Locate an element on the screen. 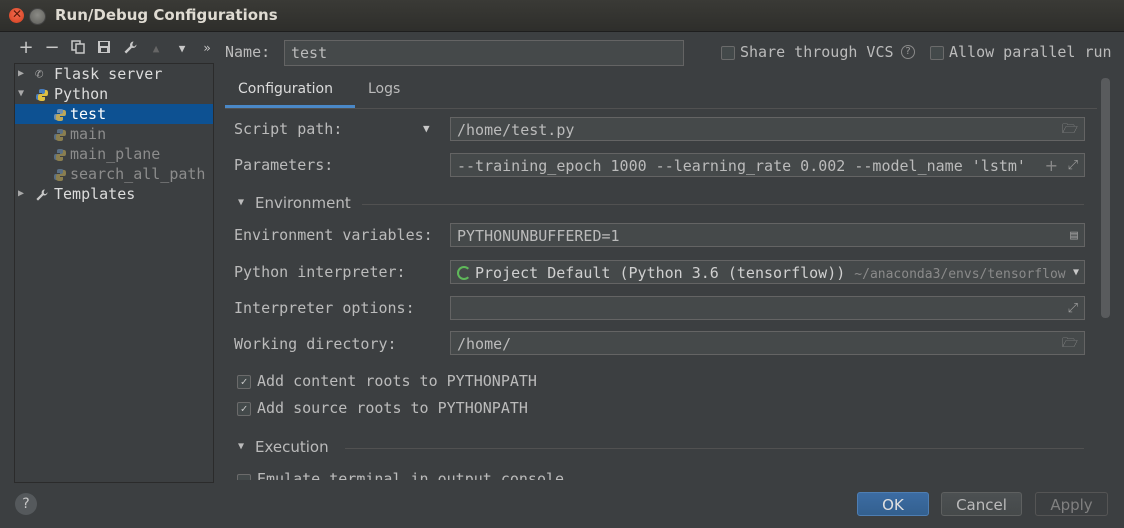  script-path-label: Script path: is located at coordinates (288, 129).